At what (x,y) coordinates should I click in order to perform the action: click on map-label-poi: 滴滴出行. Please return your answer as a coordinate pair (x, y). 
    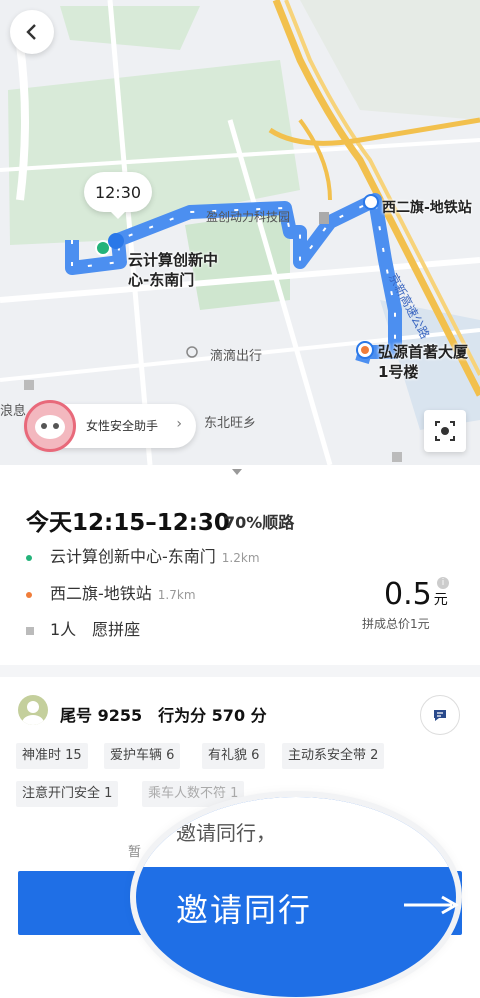
    Looking at the image, I should click on (236, 356).